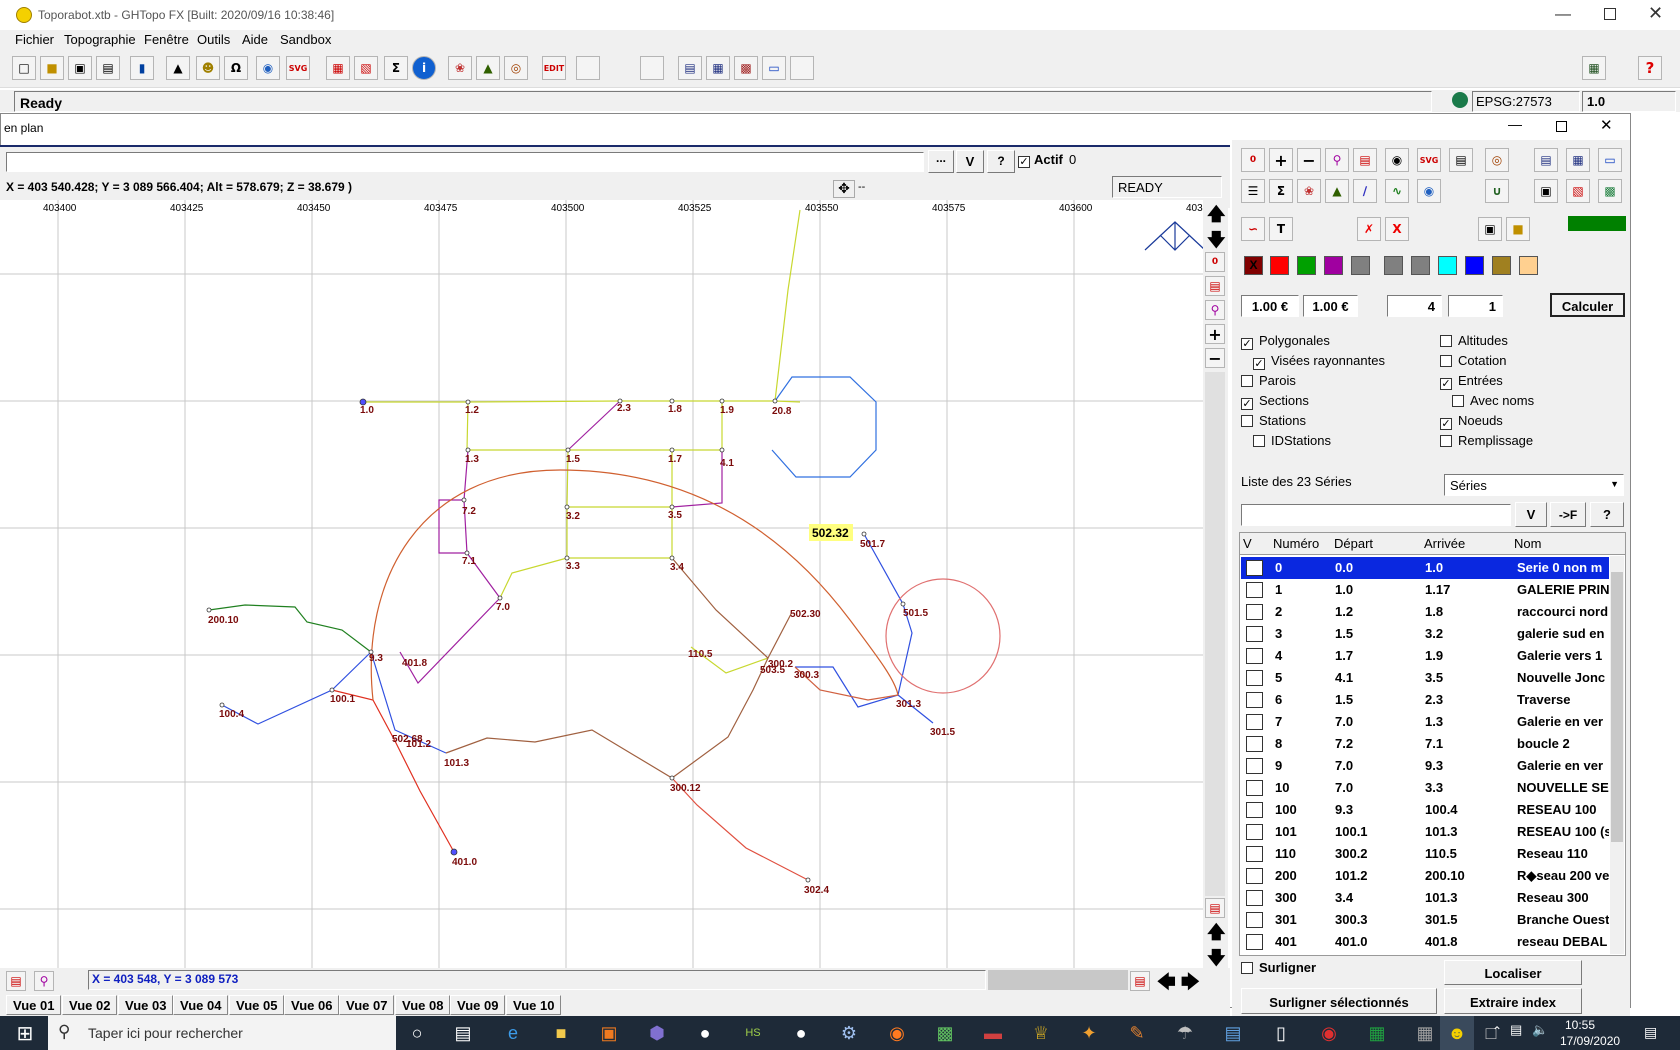 The height and width of the screenshot is (1050, 1680). Describe the element at coordinates (44, 981) in the screenshot. I see `bottom-zoom-icon: ⚲` at that location.